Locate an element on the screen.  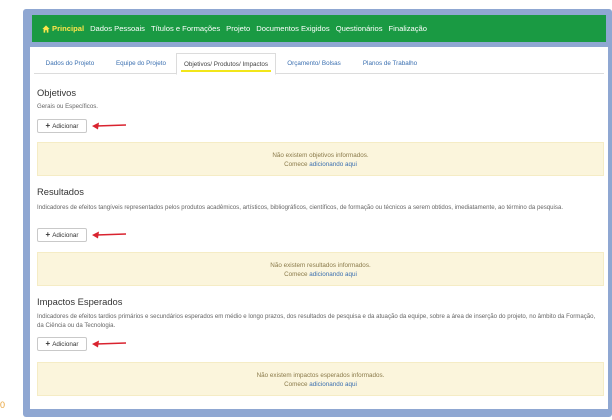
empty-message: Não existem objetivos informados. is located at coordinates (320, 155).